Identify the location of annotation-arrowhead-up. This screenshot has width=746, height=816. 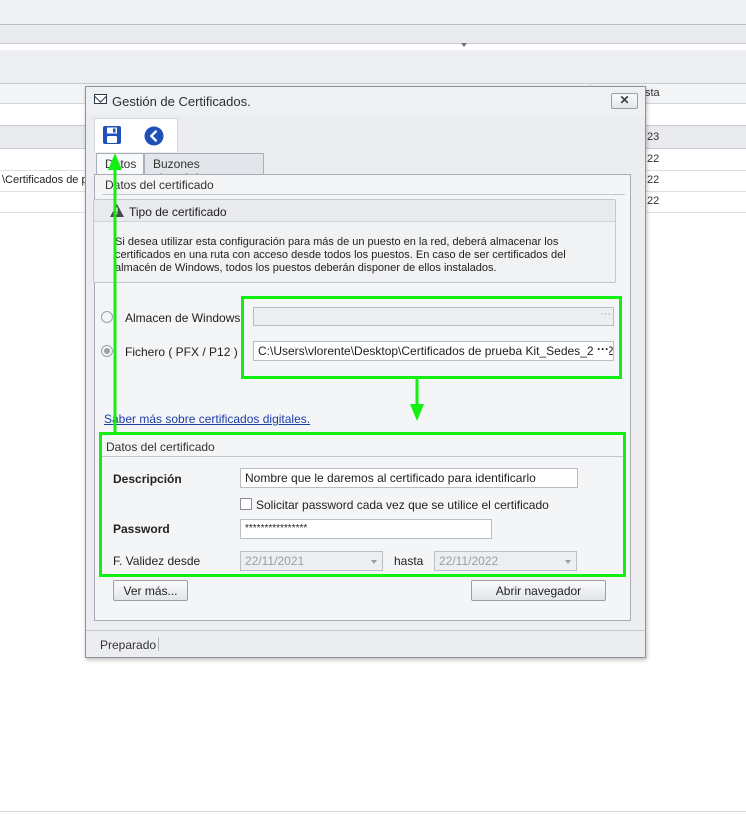
(115, 161).